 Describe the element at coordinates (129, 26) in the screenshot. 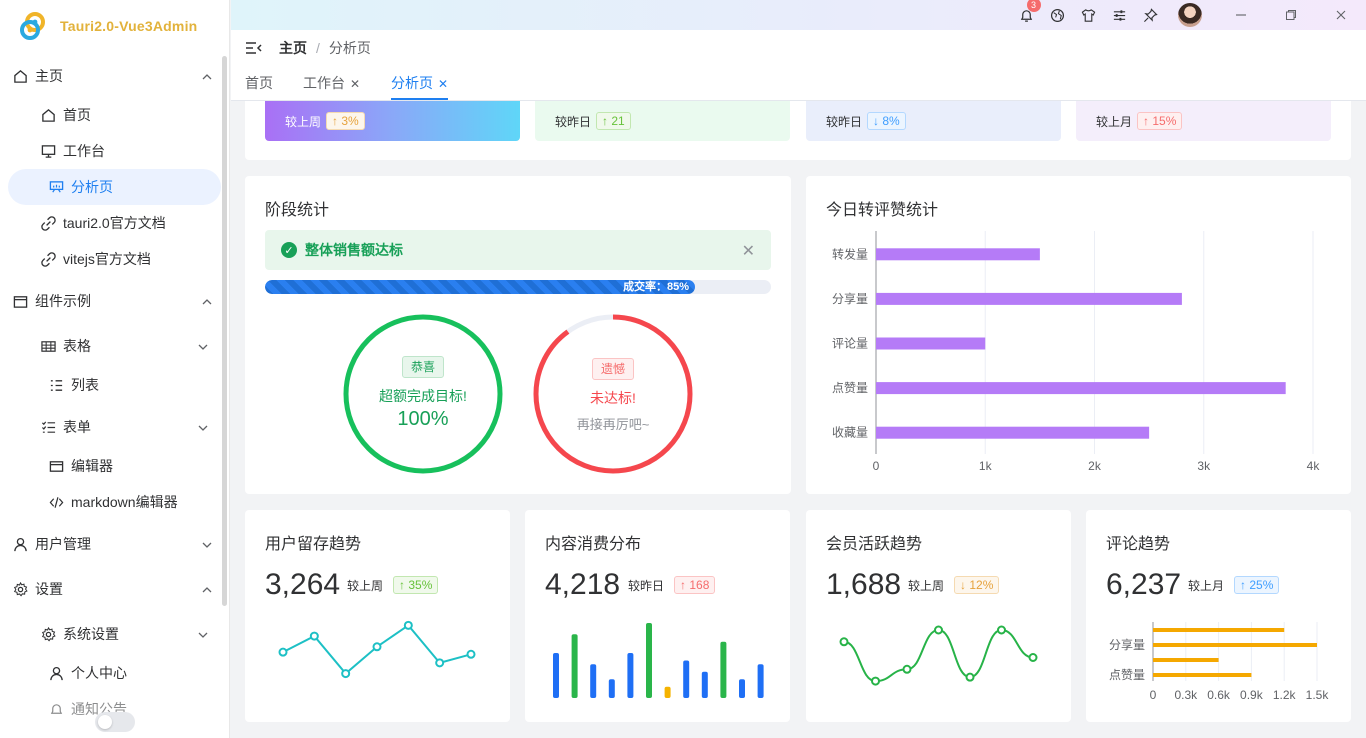

I see `app-title: Tauri2.0-Vue3Admin` at that location.